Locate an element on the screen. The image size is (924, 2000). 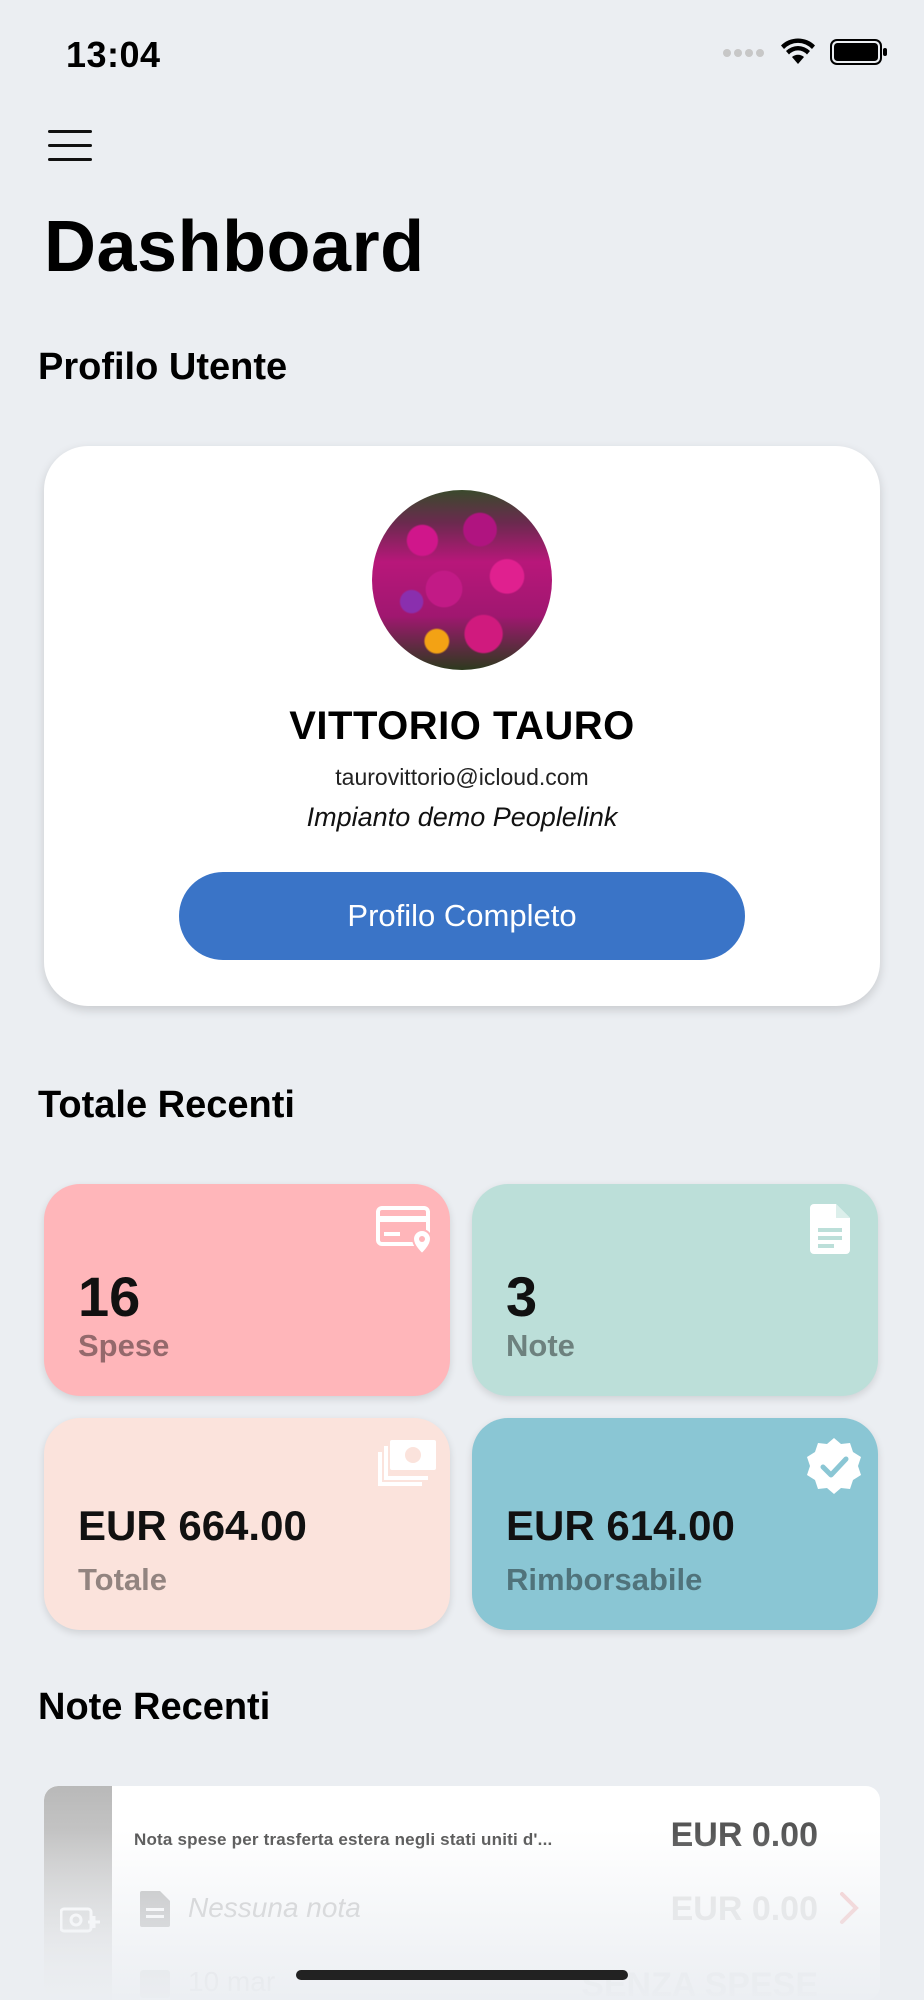
battery-icon is located at coordinates (859, 54).